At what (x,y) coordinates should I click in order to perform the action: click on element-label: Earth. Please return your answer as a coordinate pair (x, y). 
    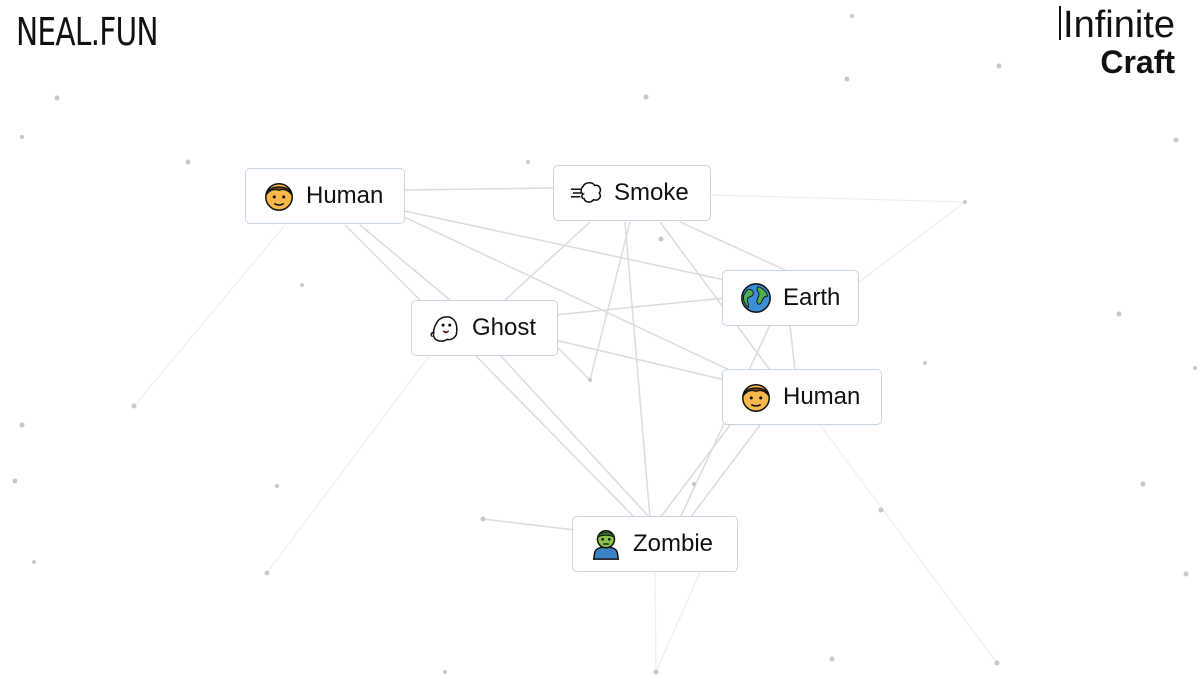
    Looking at the image, I should click on (812, 297).